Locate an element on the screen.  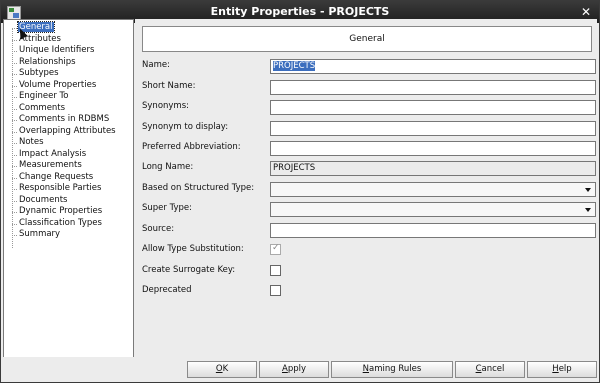
preferred-abbreviation-label: Preferred Abbreviation: is located at coordinates (191, 147).